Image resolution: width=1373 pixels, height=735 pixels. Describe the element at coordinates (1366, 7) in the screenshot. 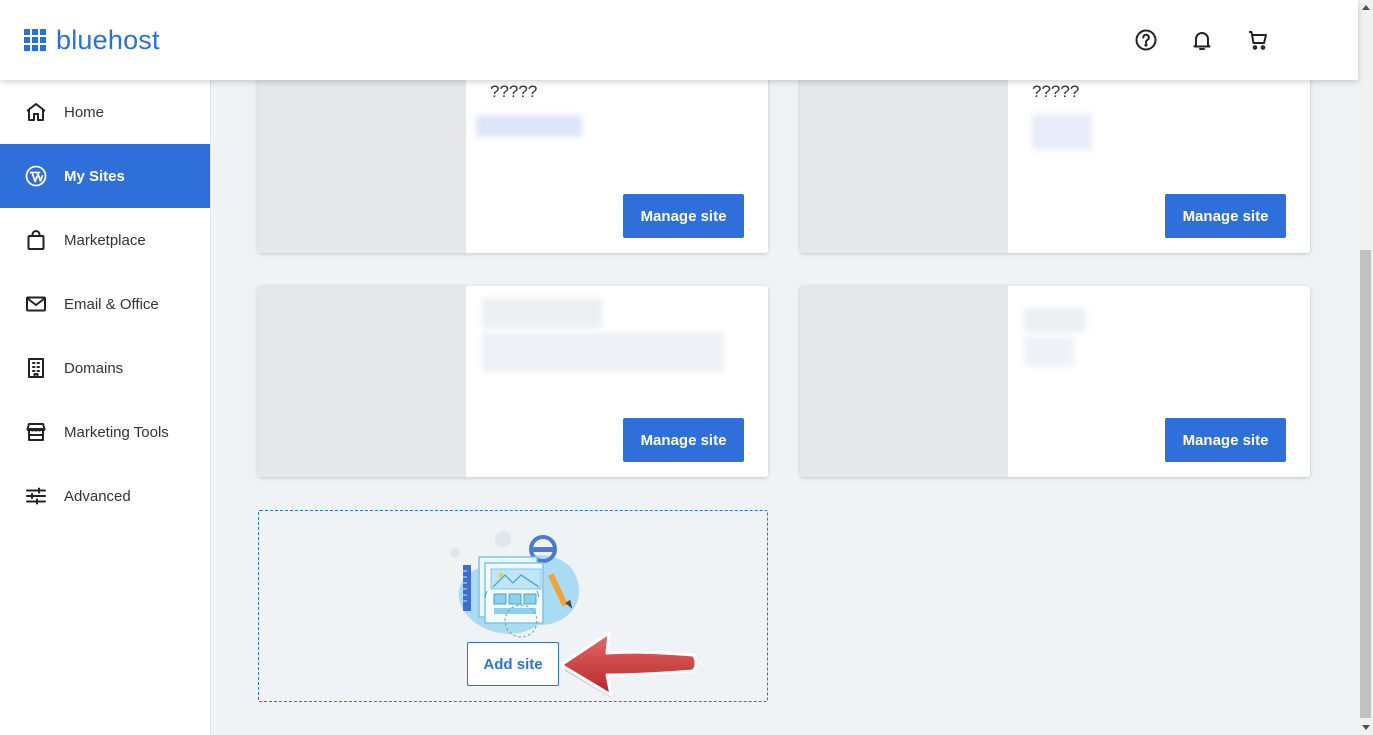

I see `scroll-up-icon` at that location.